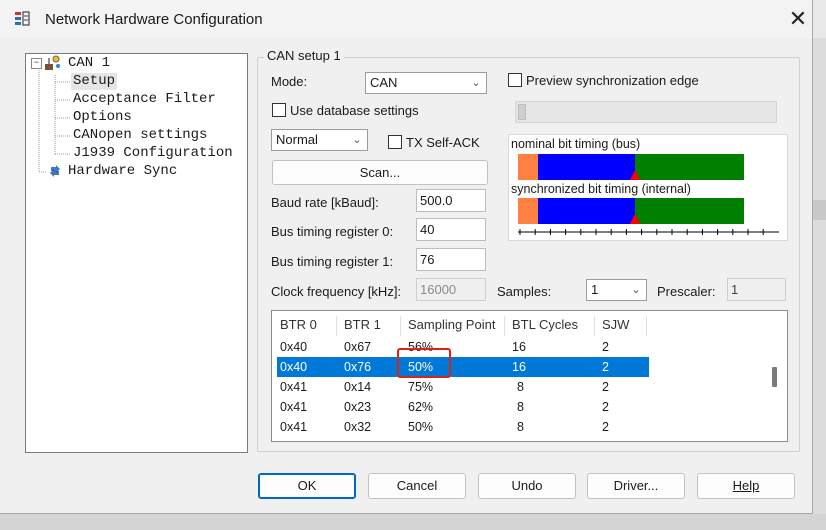 This screenshot has width=826, height=530. Describe the element at coordinates (515, 80) in the screenshot. I see `preview-sync-checkbox` at that location.